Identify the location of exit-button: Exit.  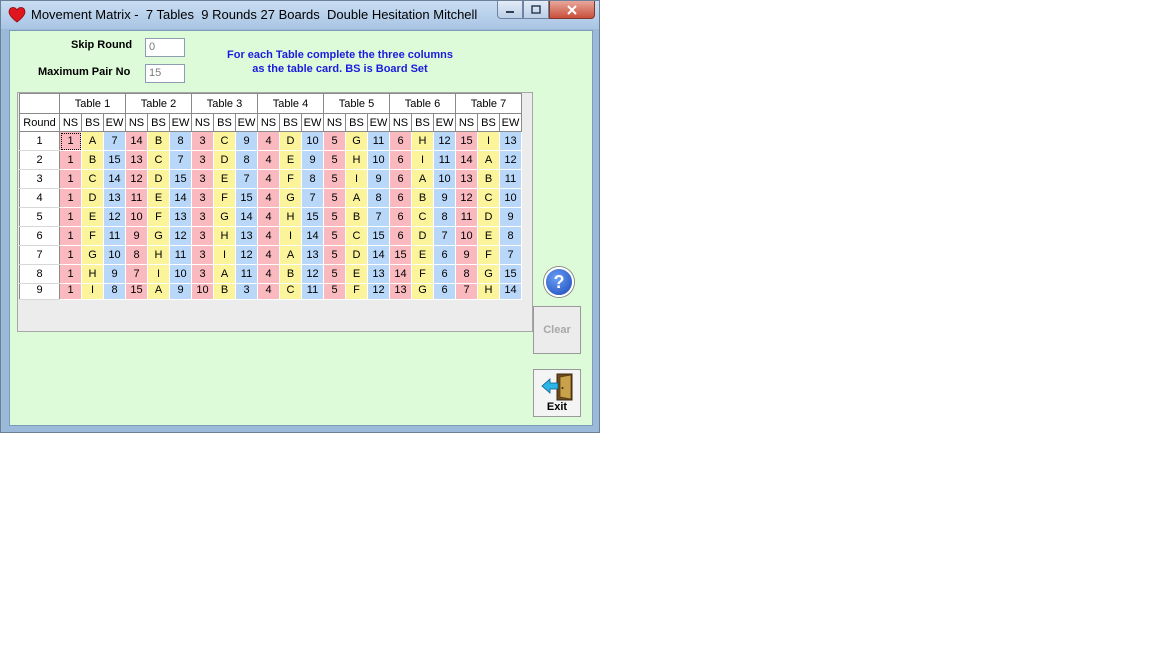
(557, 393).